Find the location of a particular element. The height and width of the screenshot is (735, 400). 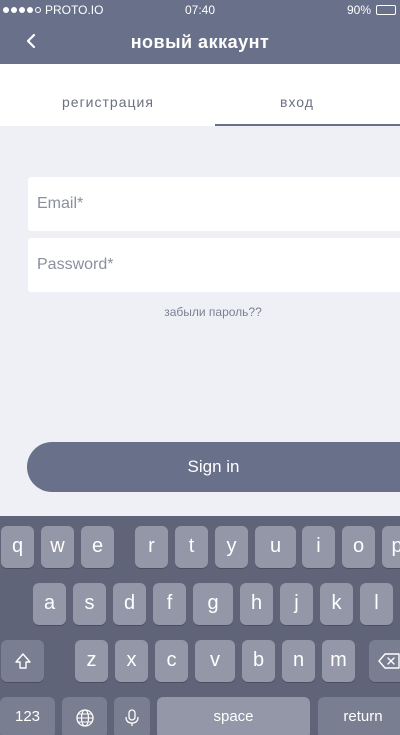

key-n: n is located at coordinates (298, 661).